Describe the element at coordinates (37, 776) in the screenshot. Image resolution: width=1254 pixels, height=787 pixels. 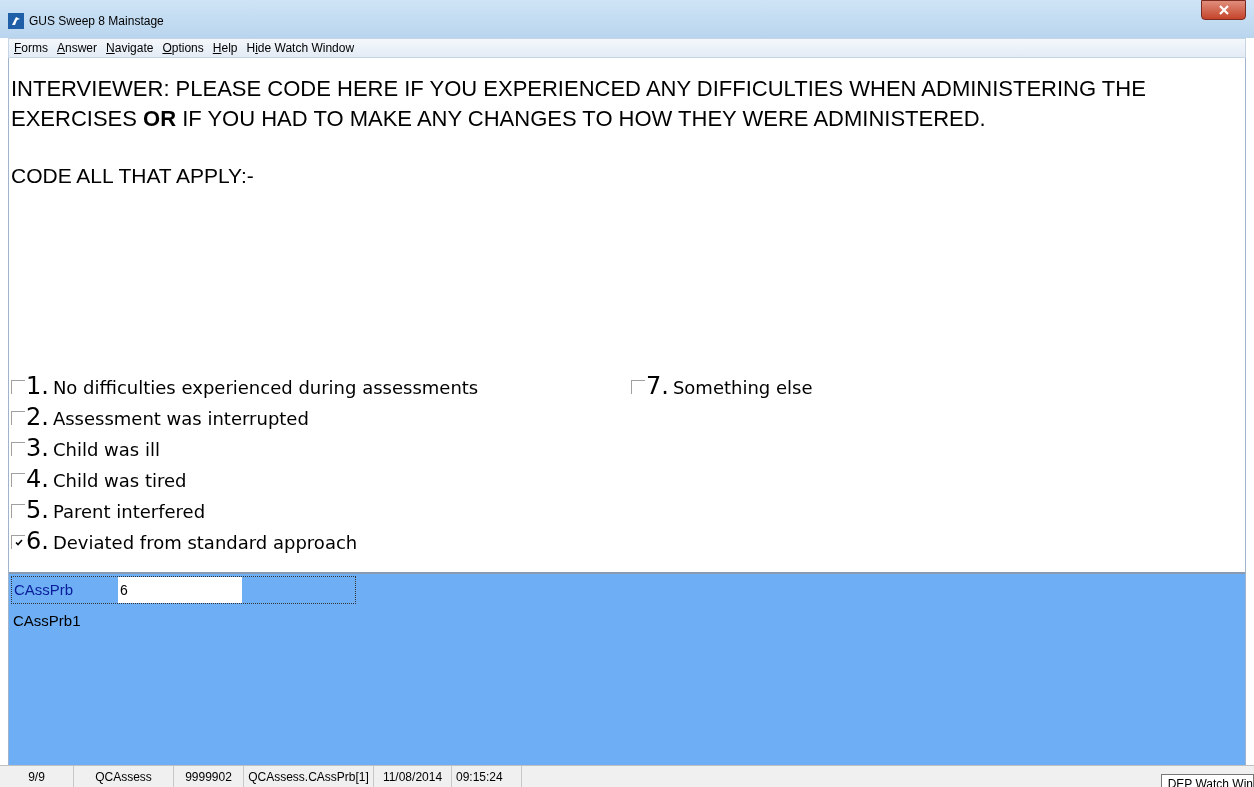
I see `status-cell: 9/9` at that location.